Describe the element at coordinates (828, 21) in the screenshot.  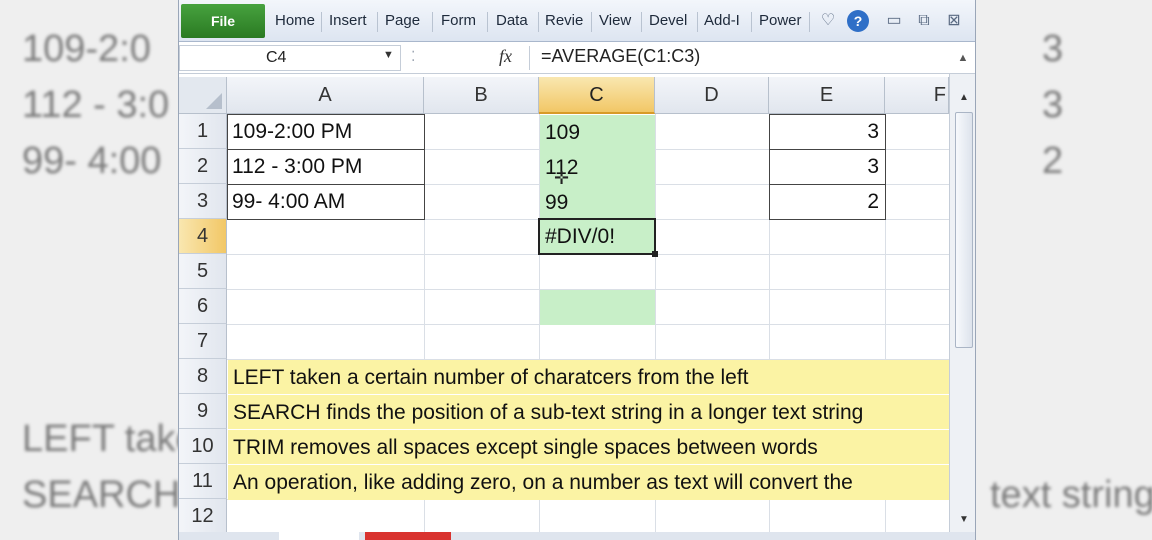
I see `heart-icon: ♡` at that location.